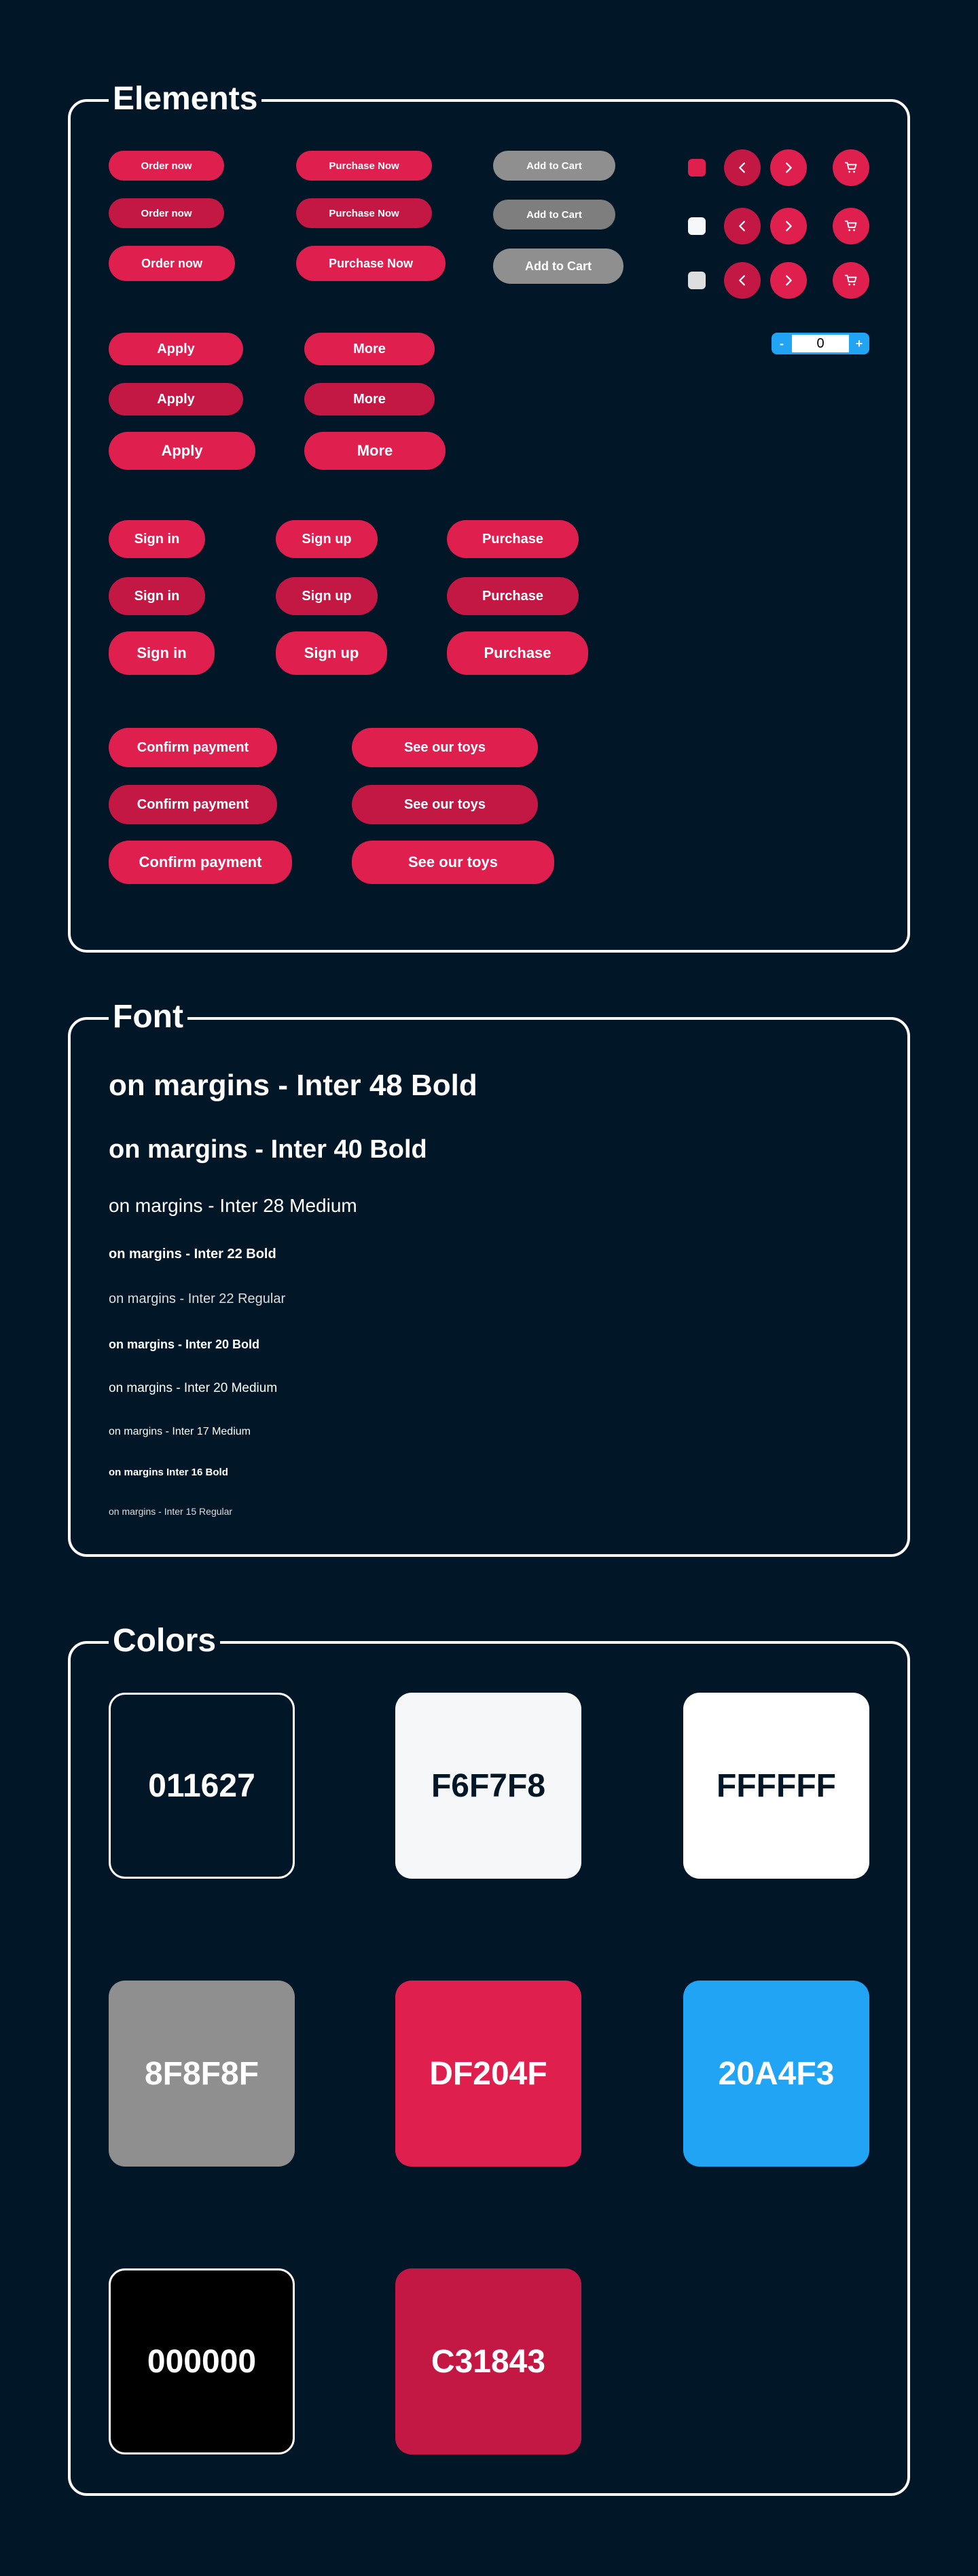 The height and width of the screenshot is (2576, 978). I want to click on purchase-now-button: Purchase Now, so click(364, 166).